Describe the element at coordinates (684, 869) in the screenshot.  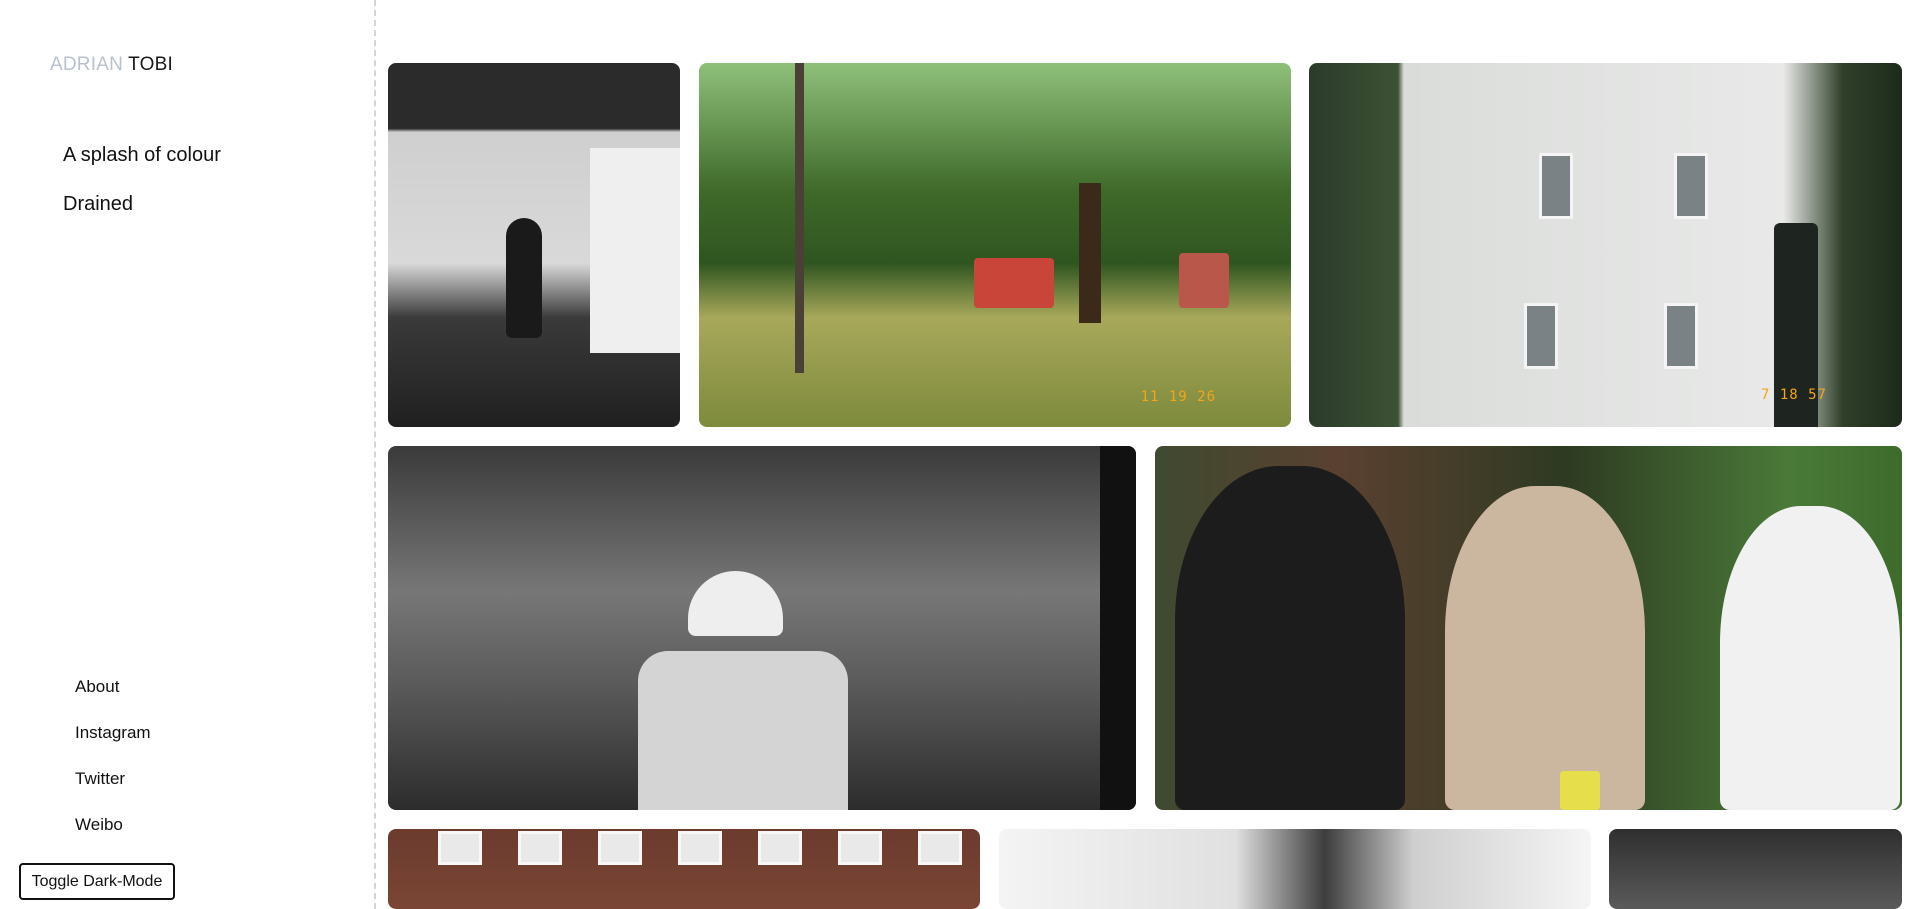
I see `photo-brick-building` at that location.